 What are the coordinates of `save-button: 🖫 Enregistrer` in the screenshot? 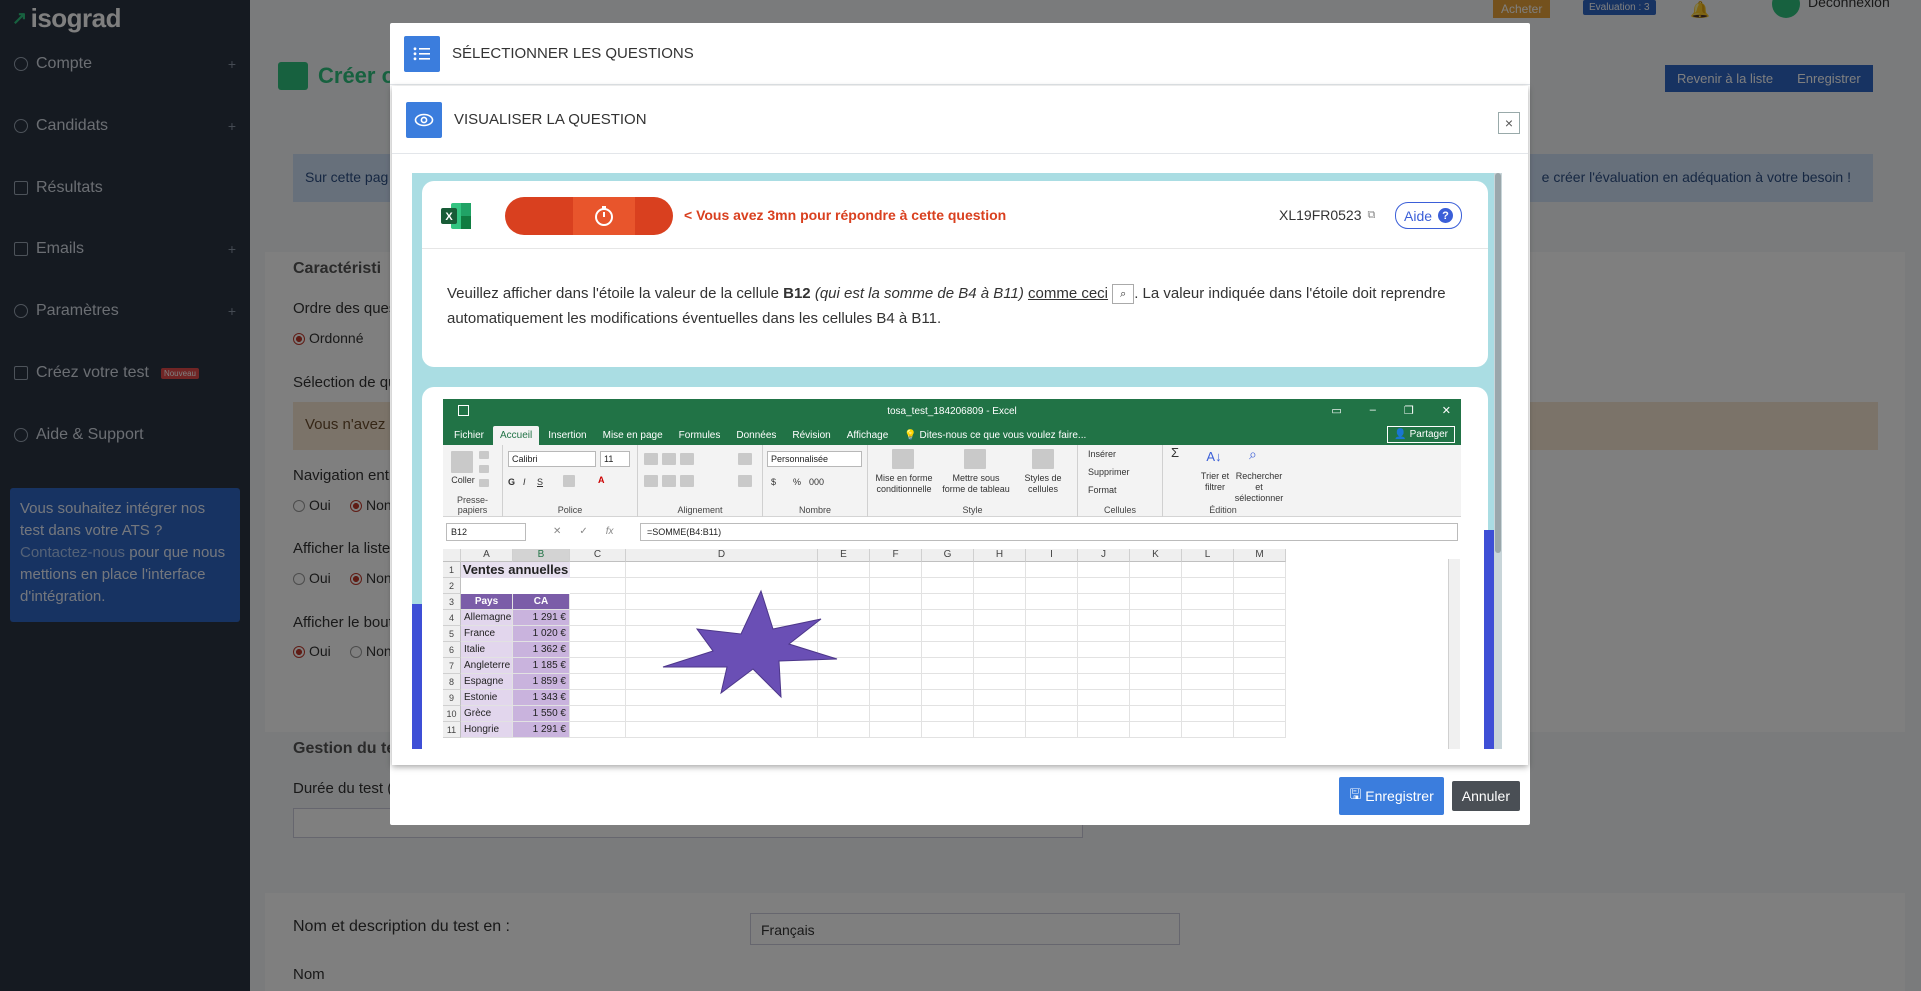 It's located at (1391, 796).